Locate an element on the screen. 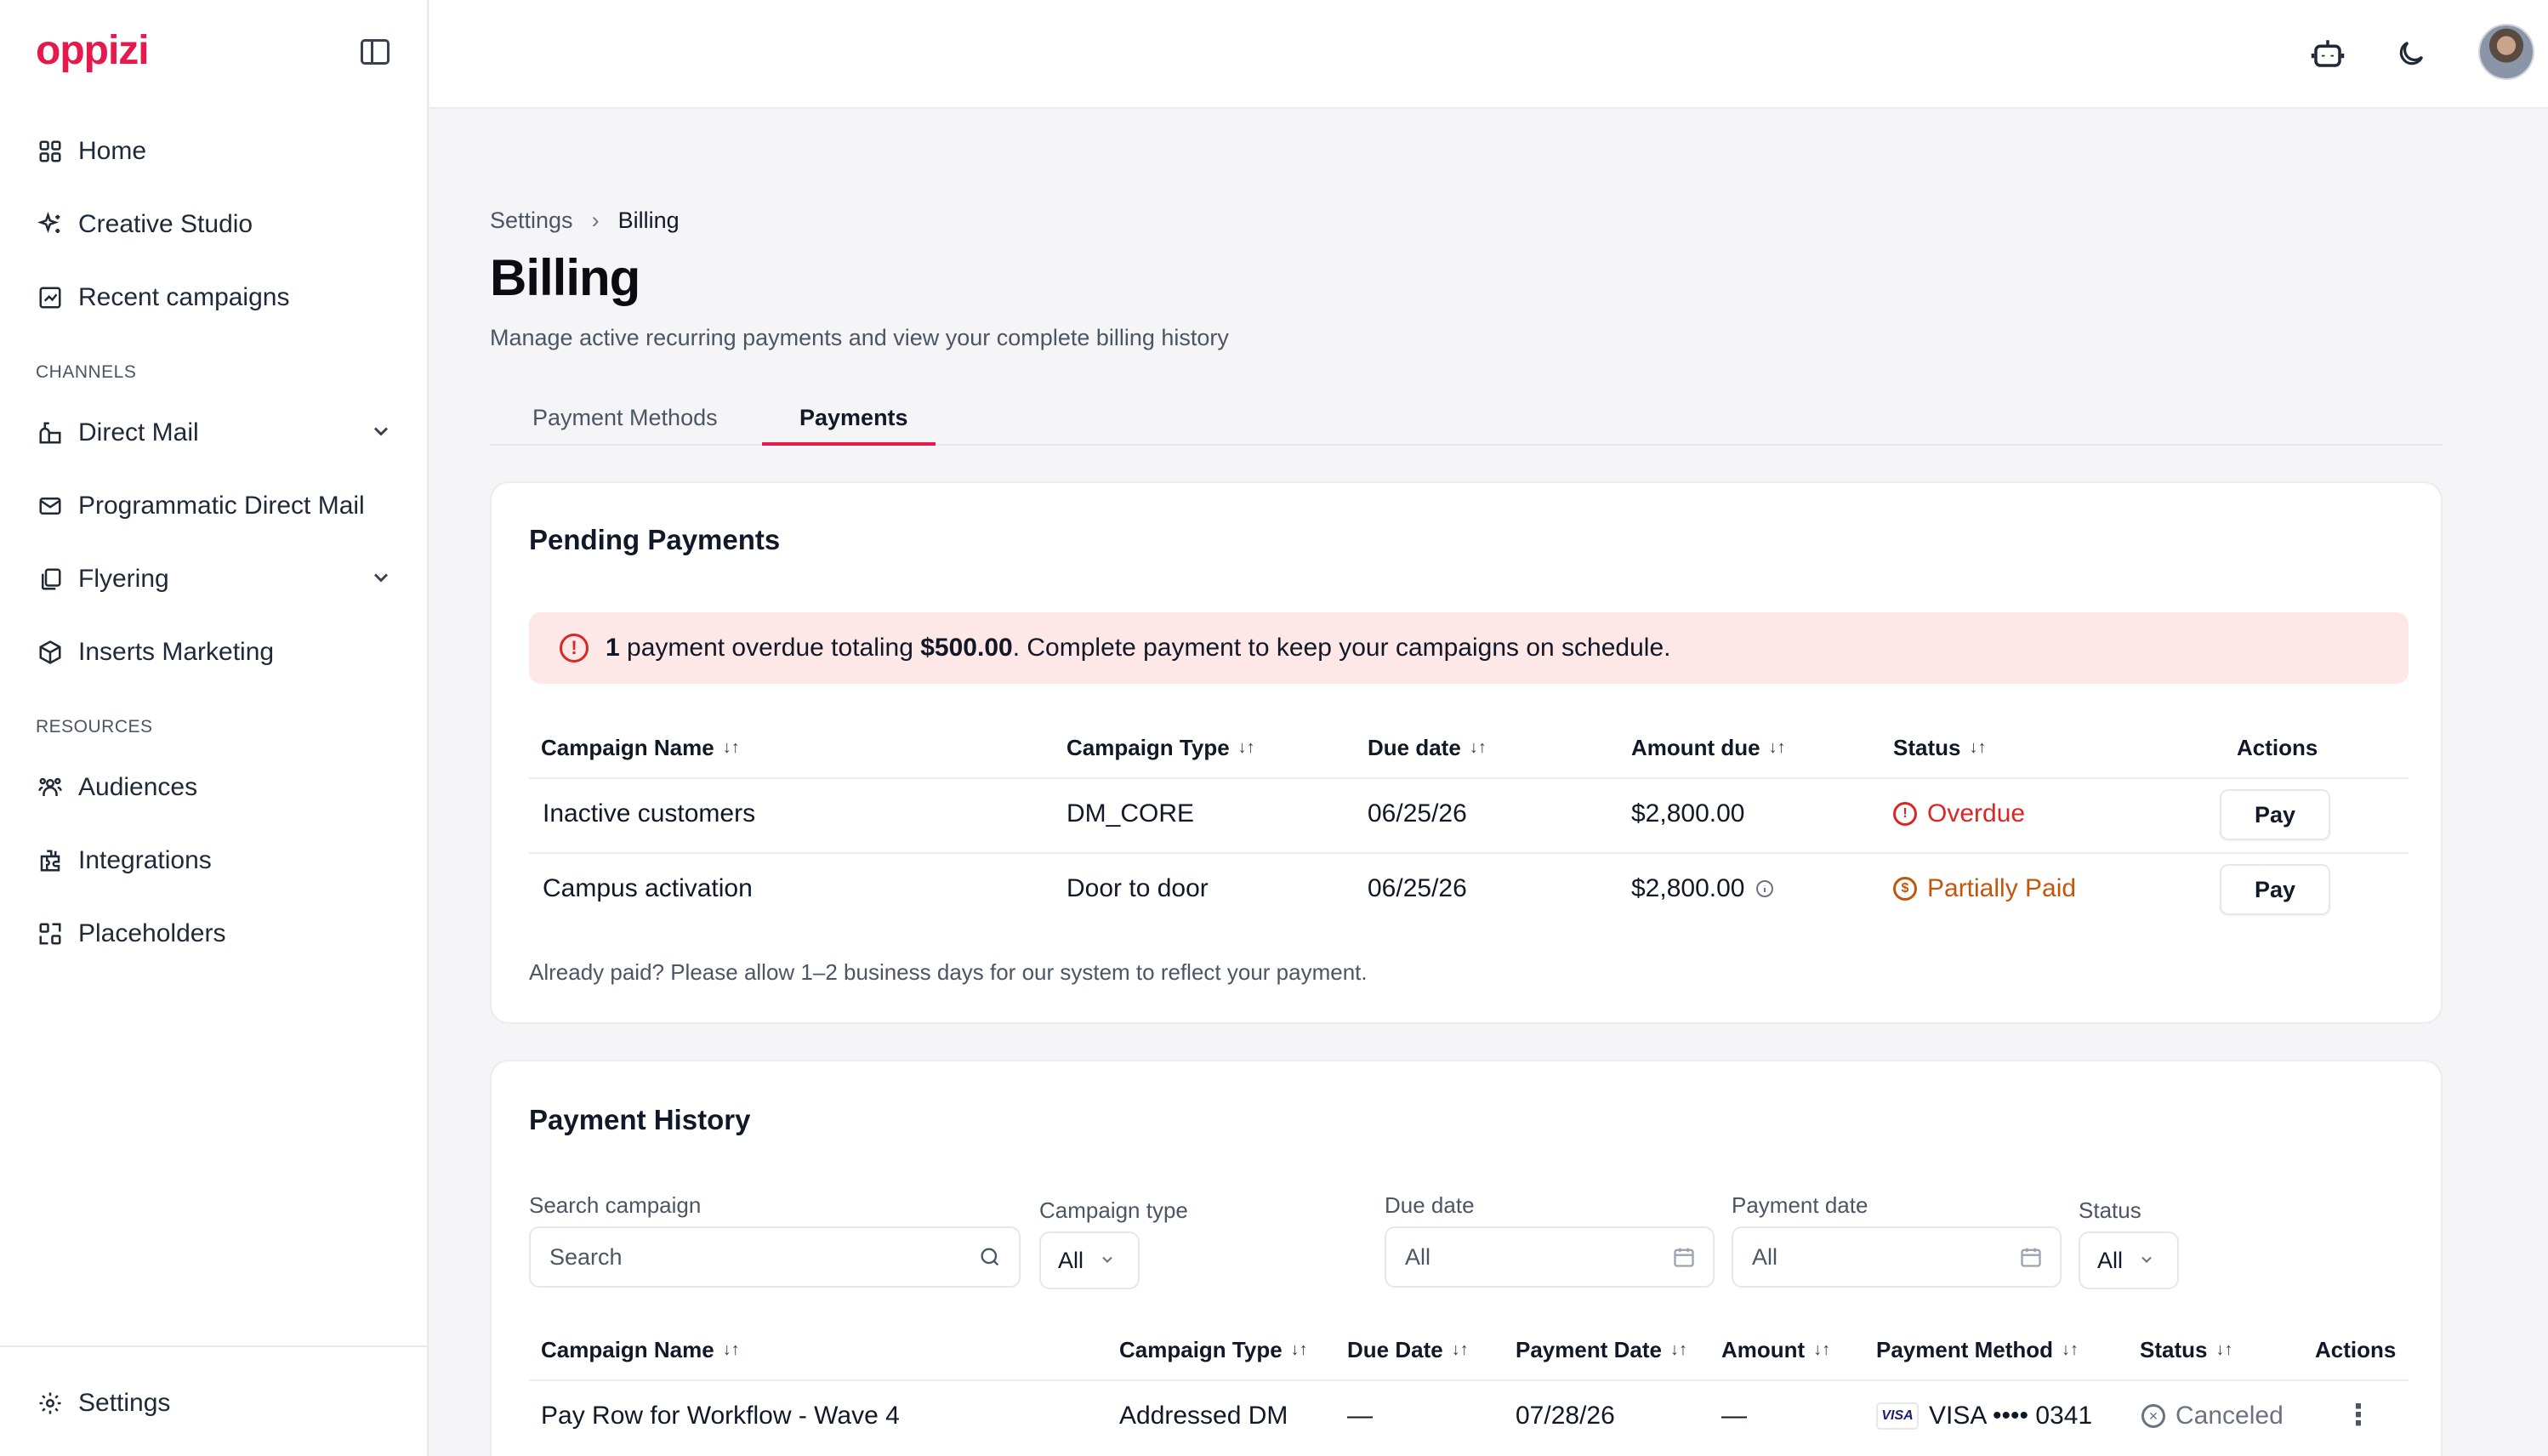 This screenshot has width=2548, height=1456. sidebar-item-integrations: Integrations is located at coordinates (214, 860).